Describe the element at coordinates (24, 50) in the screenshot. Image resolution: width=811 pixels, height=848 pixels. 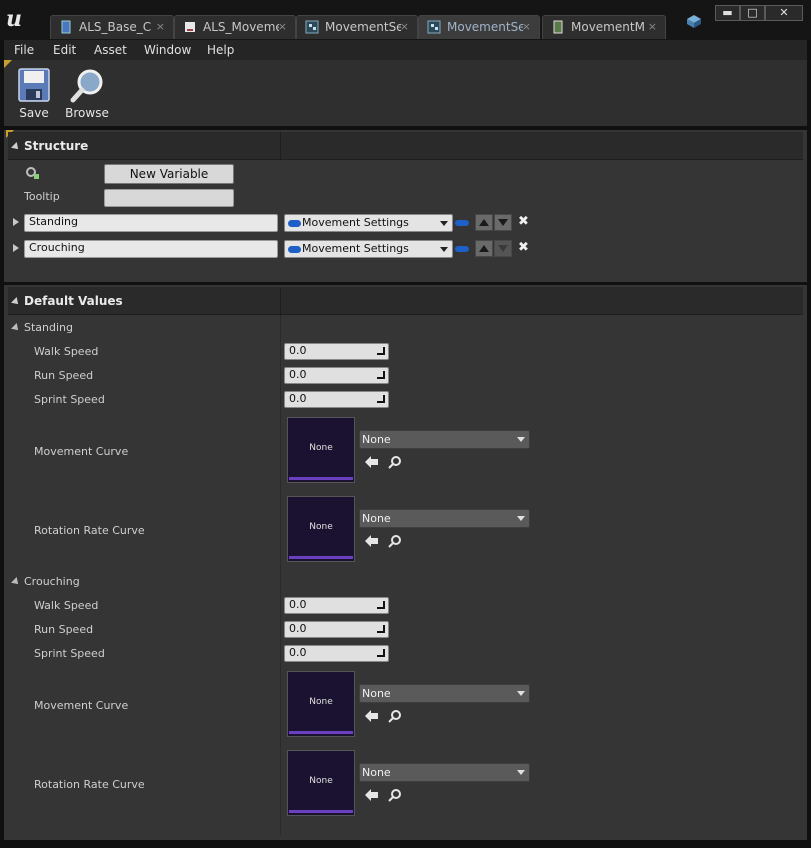
I see `menu-file: File` at that location.